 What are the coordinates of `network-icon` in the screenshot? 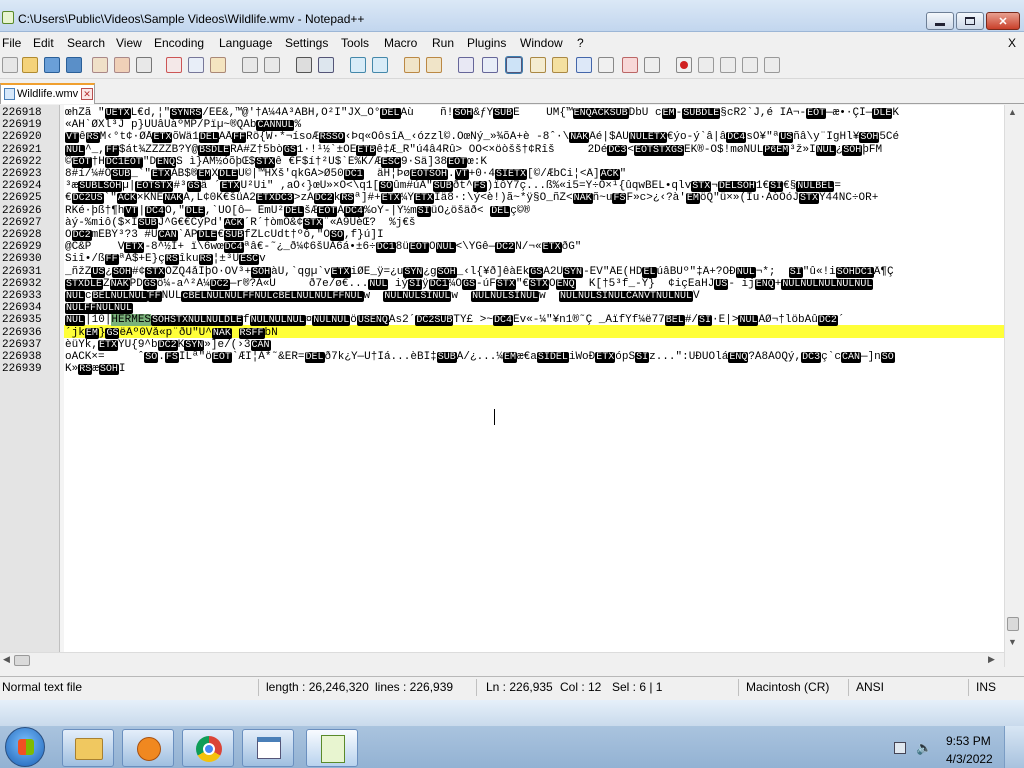 It's located at (900, 748).